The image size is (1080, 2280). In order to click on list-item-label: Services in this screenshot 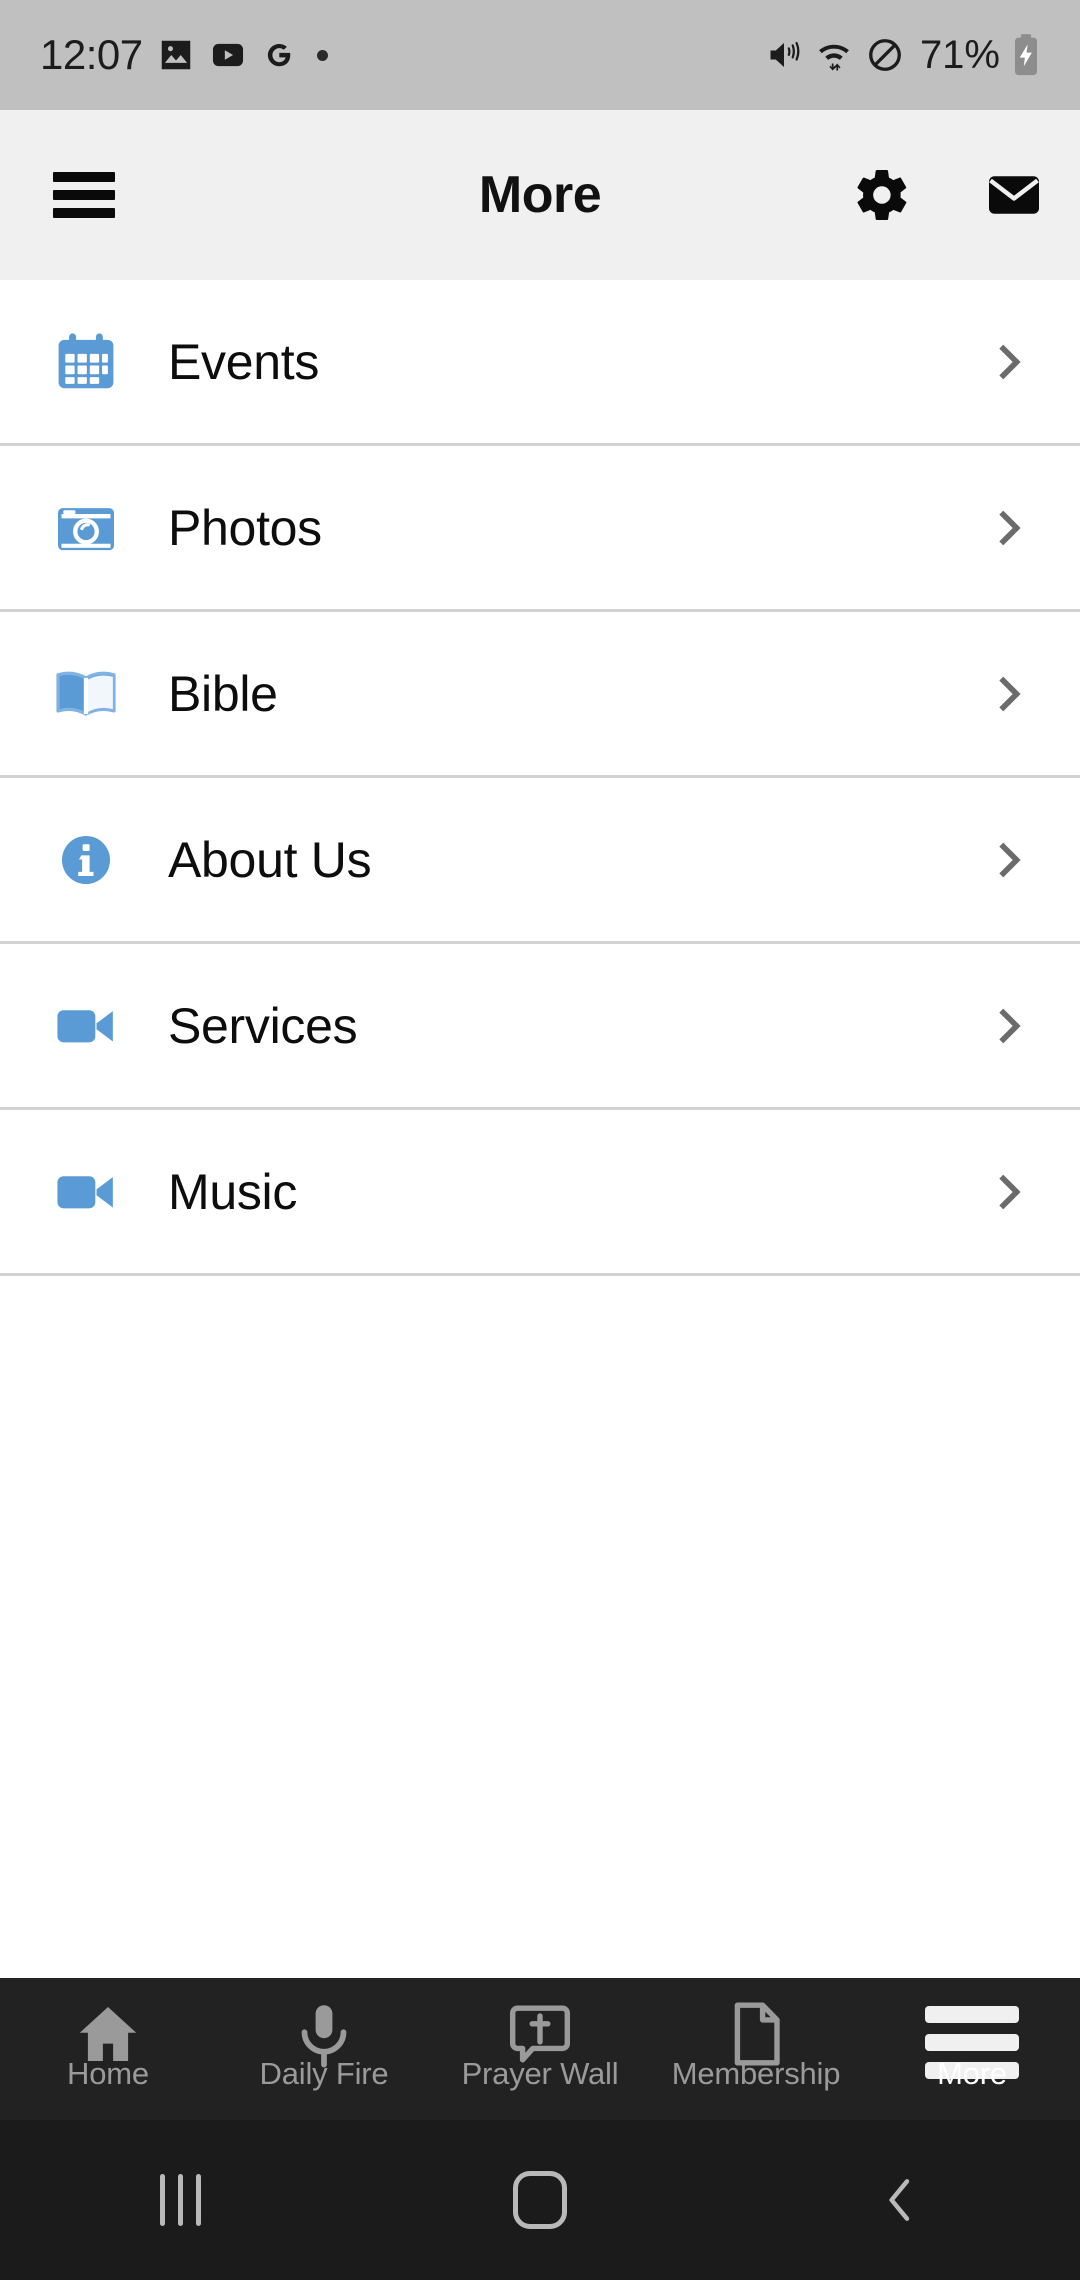, I will do `click(263, 1025)`.